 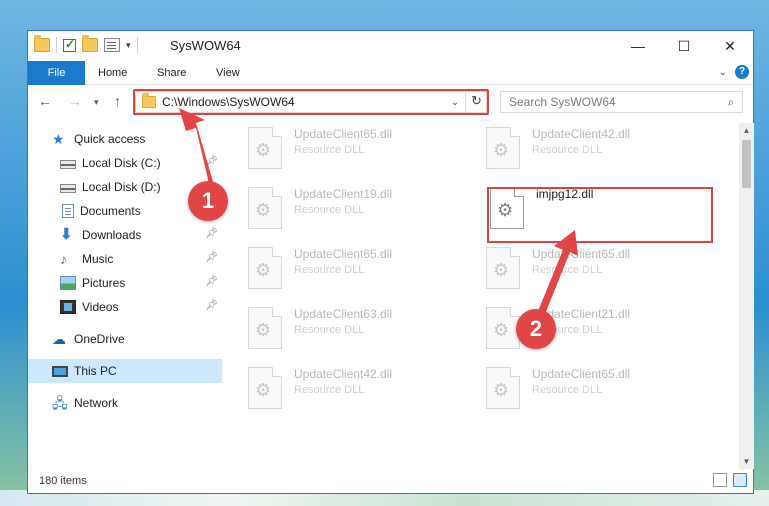 What do you see at coordinates (746, 130) in the screenshot?
I see `scroll-up-icon: ▲` at bounding box center [746, 130].